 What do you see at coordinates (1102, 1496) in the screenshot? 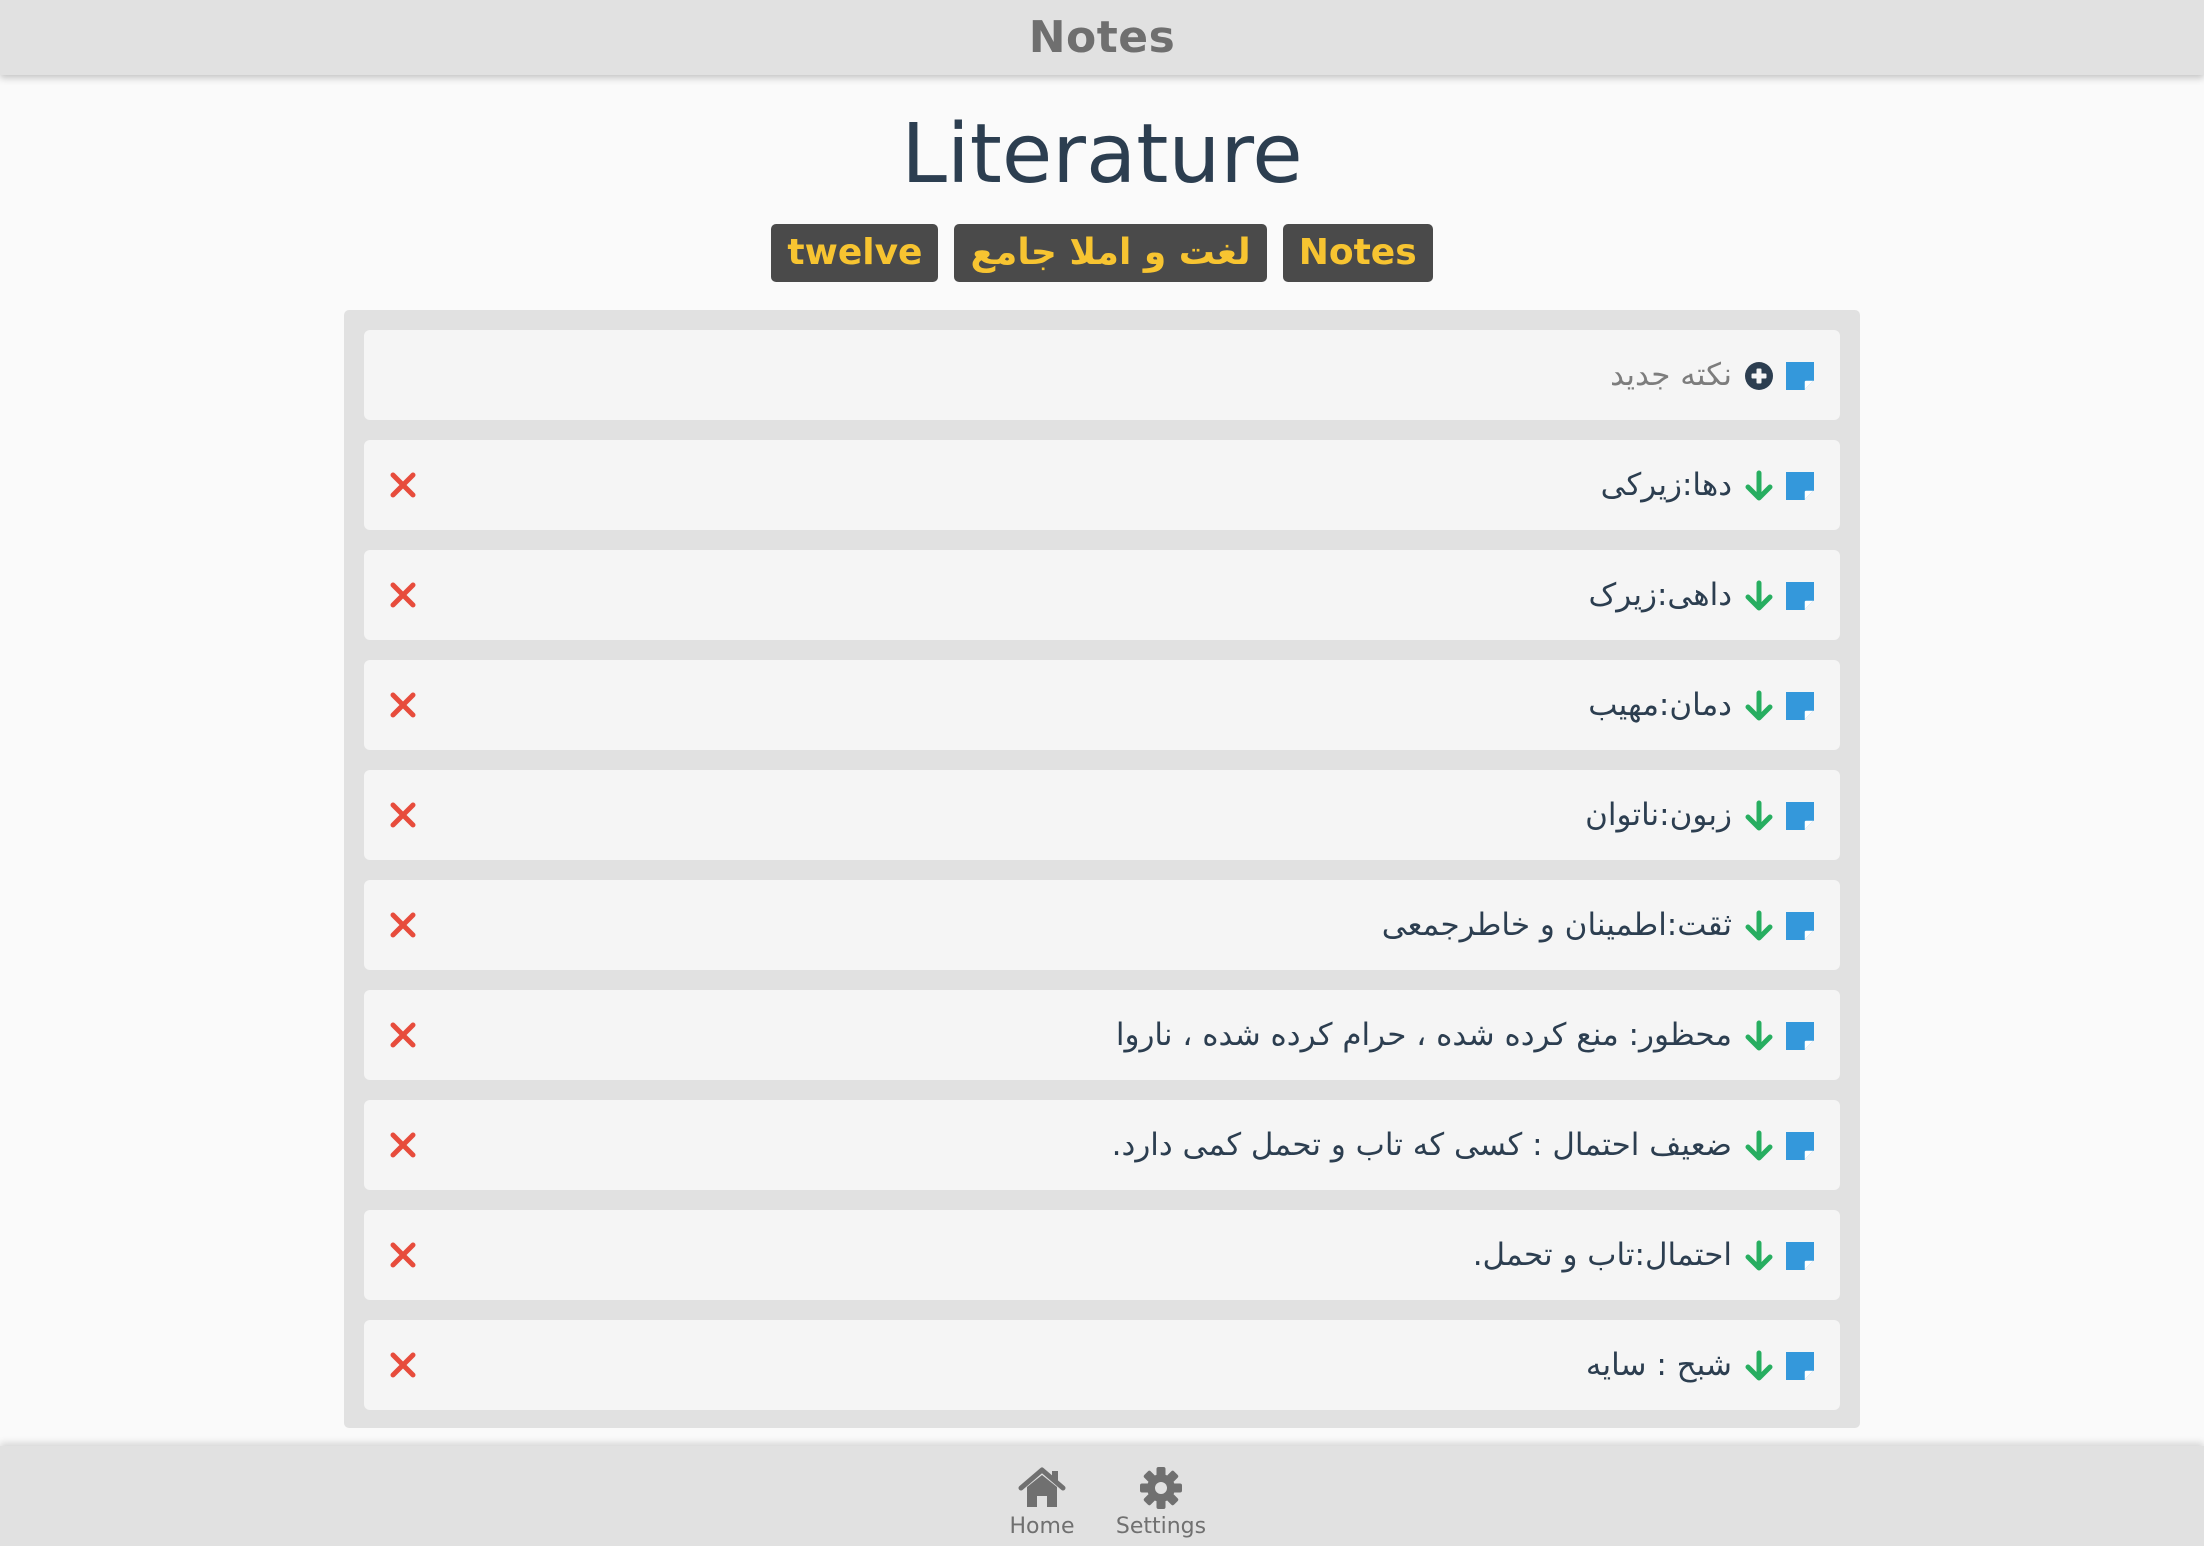
I see `bottom-nav: Home Settings` at bounding box center [1102, 1496].